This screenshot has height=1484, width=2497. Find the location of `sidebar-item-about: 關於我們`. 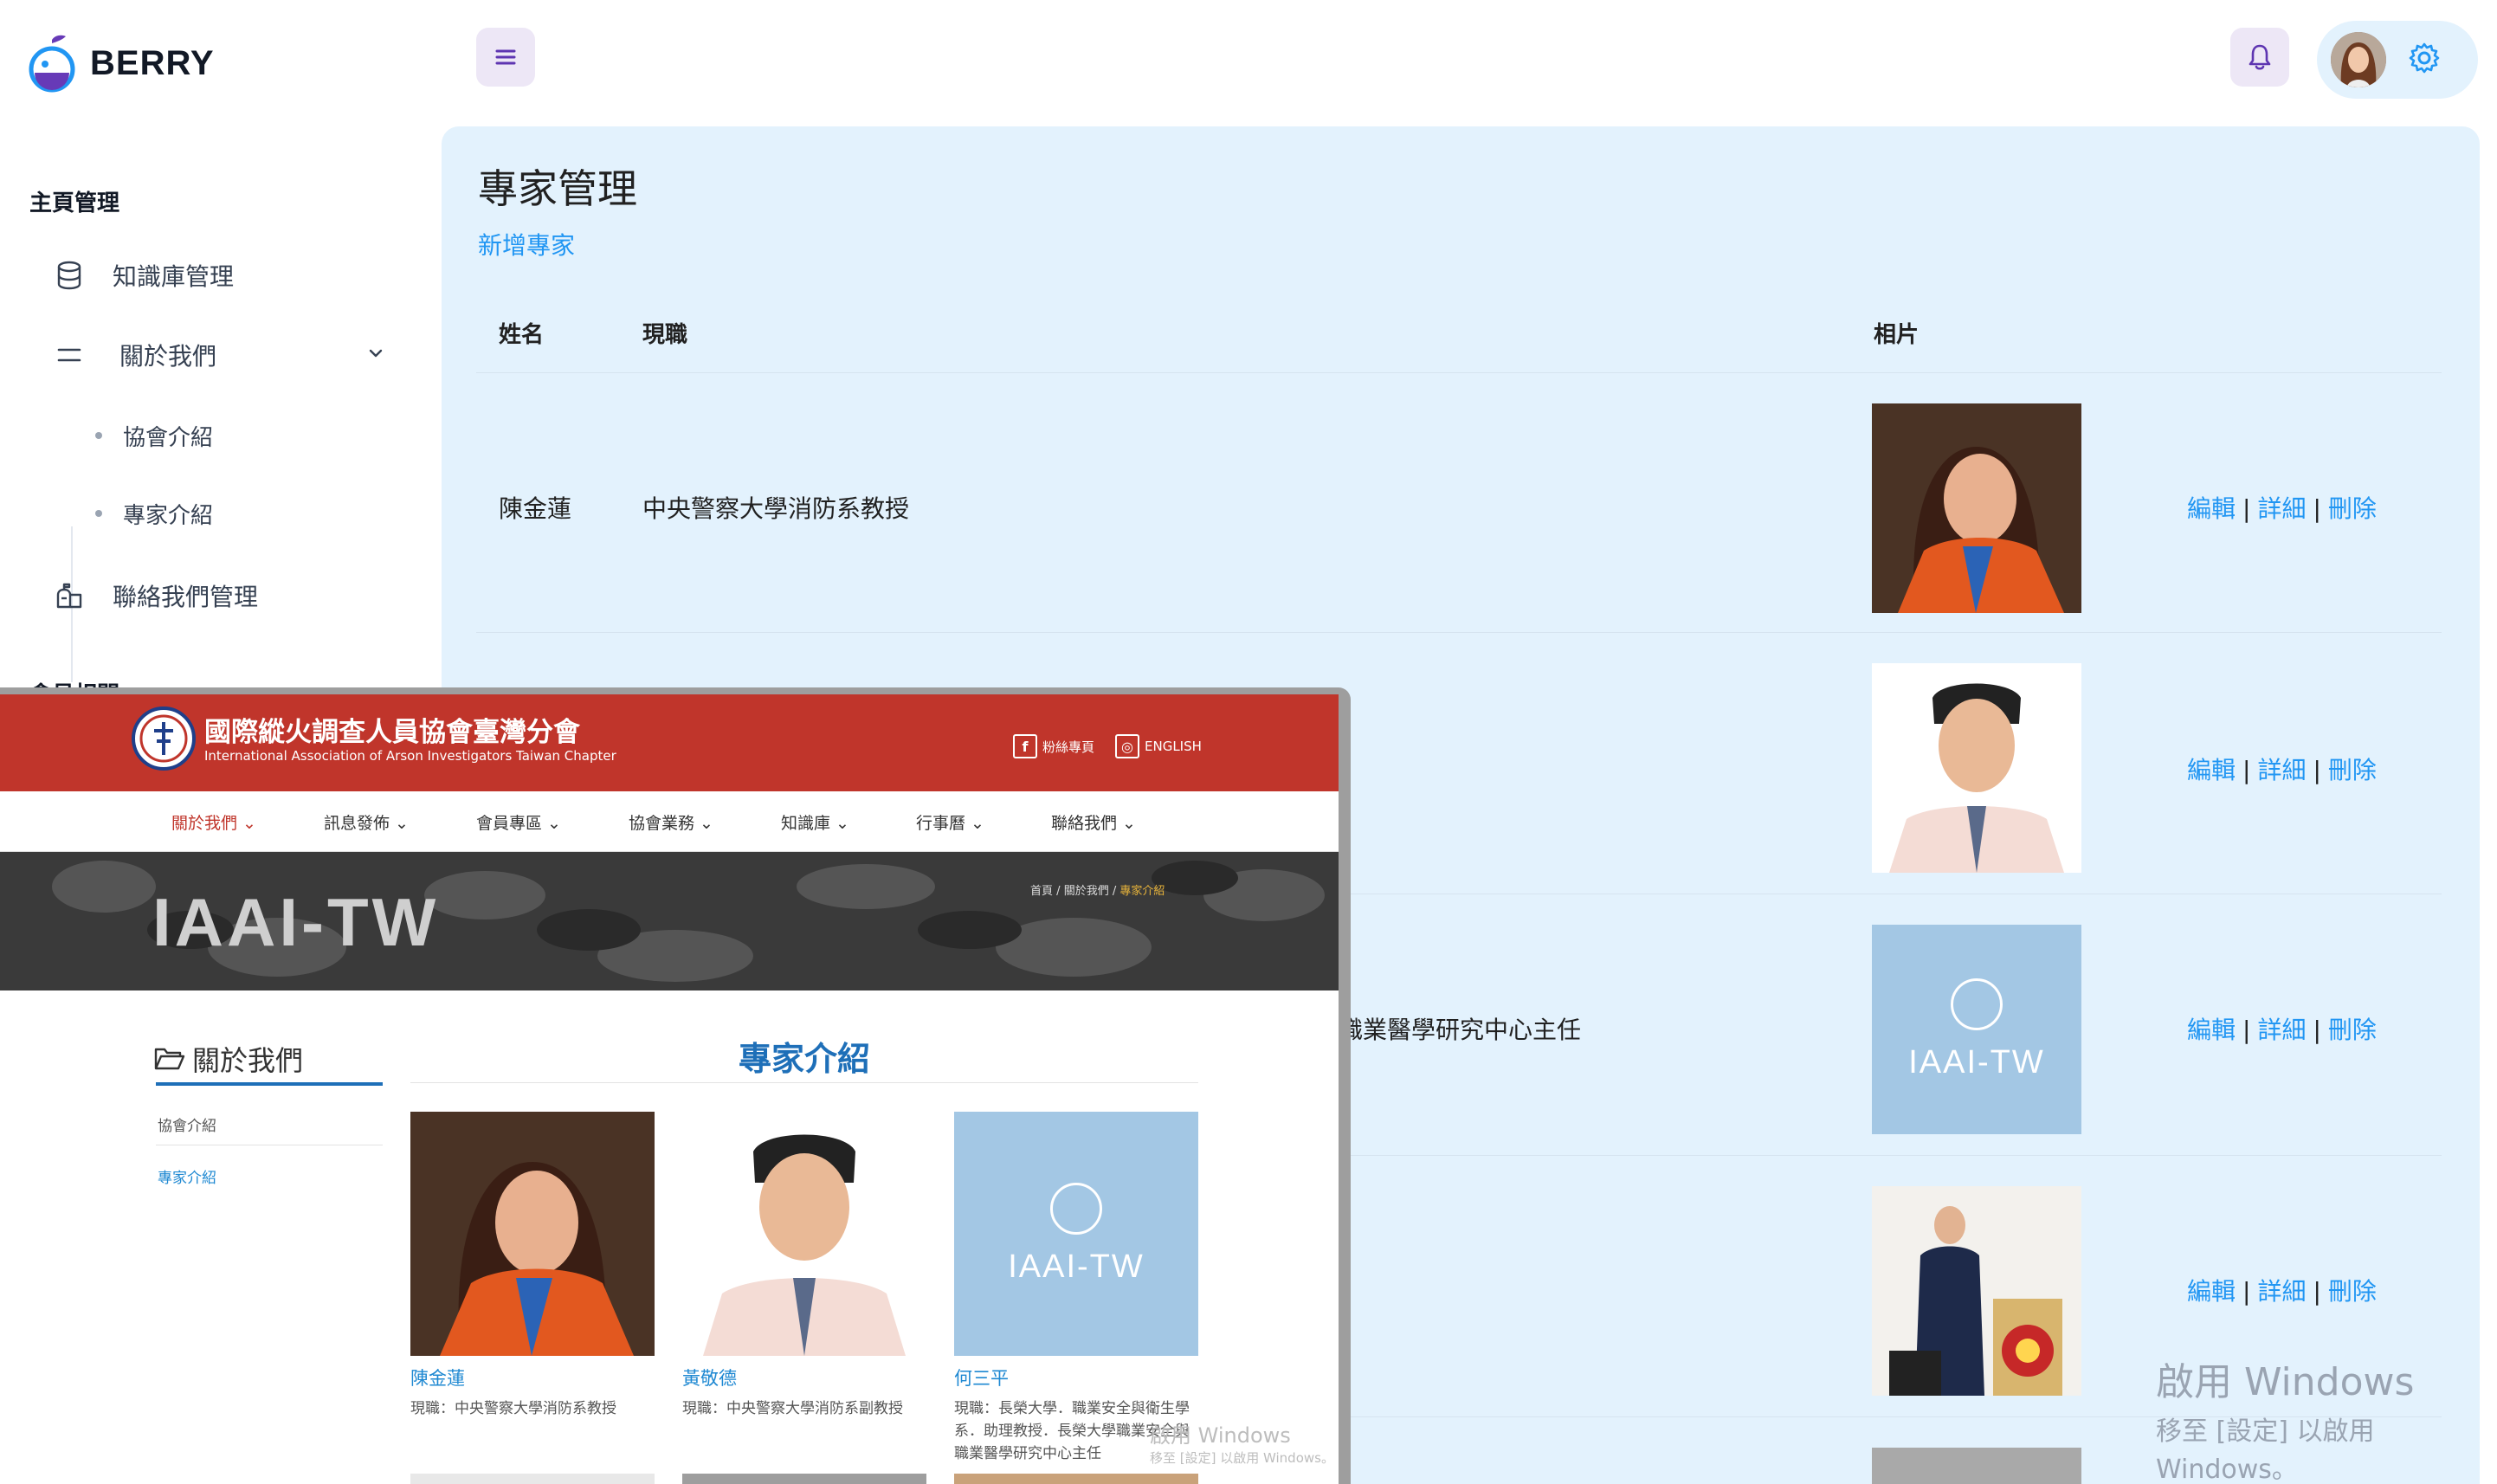

sidebar-item-about: 關於我們 is located at coordinates (216, 355).